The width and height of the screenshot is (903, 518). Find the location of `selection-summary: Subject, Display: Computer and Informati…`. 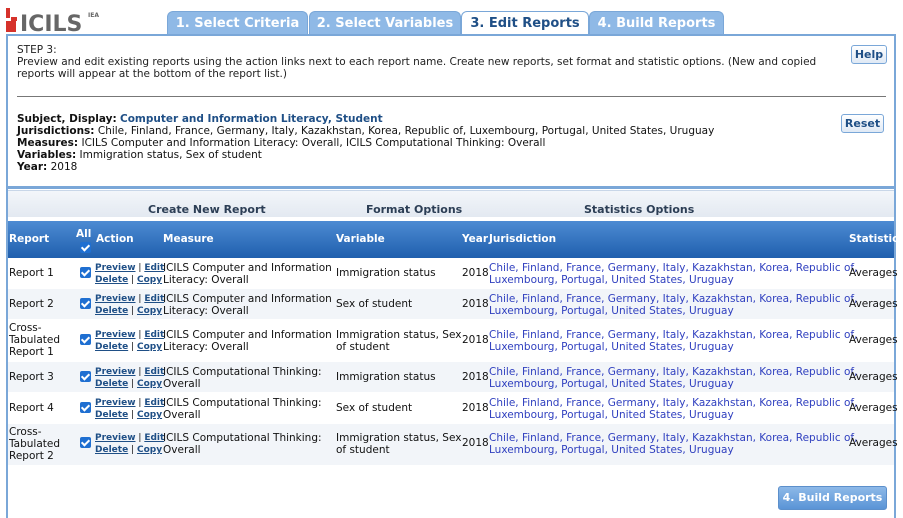

selection-summary: Subject, Display: Computer and Informati… is located at coordinates (365, 143).